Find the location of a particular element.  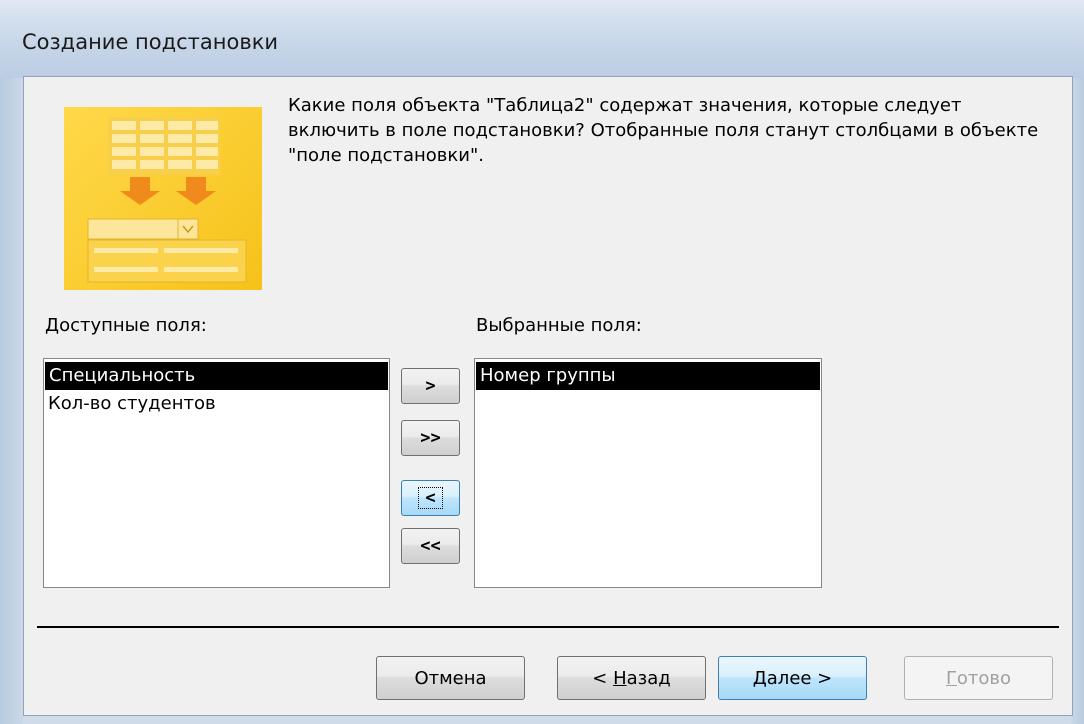

remove-all-fields-button: << is located at coordinates (430, 546).